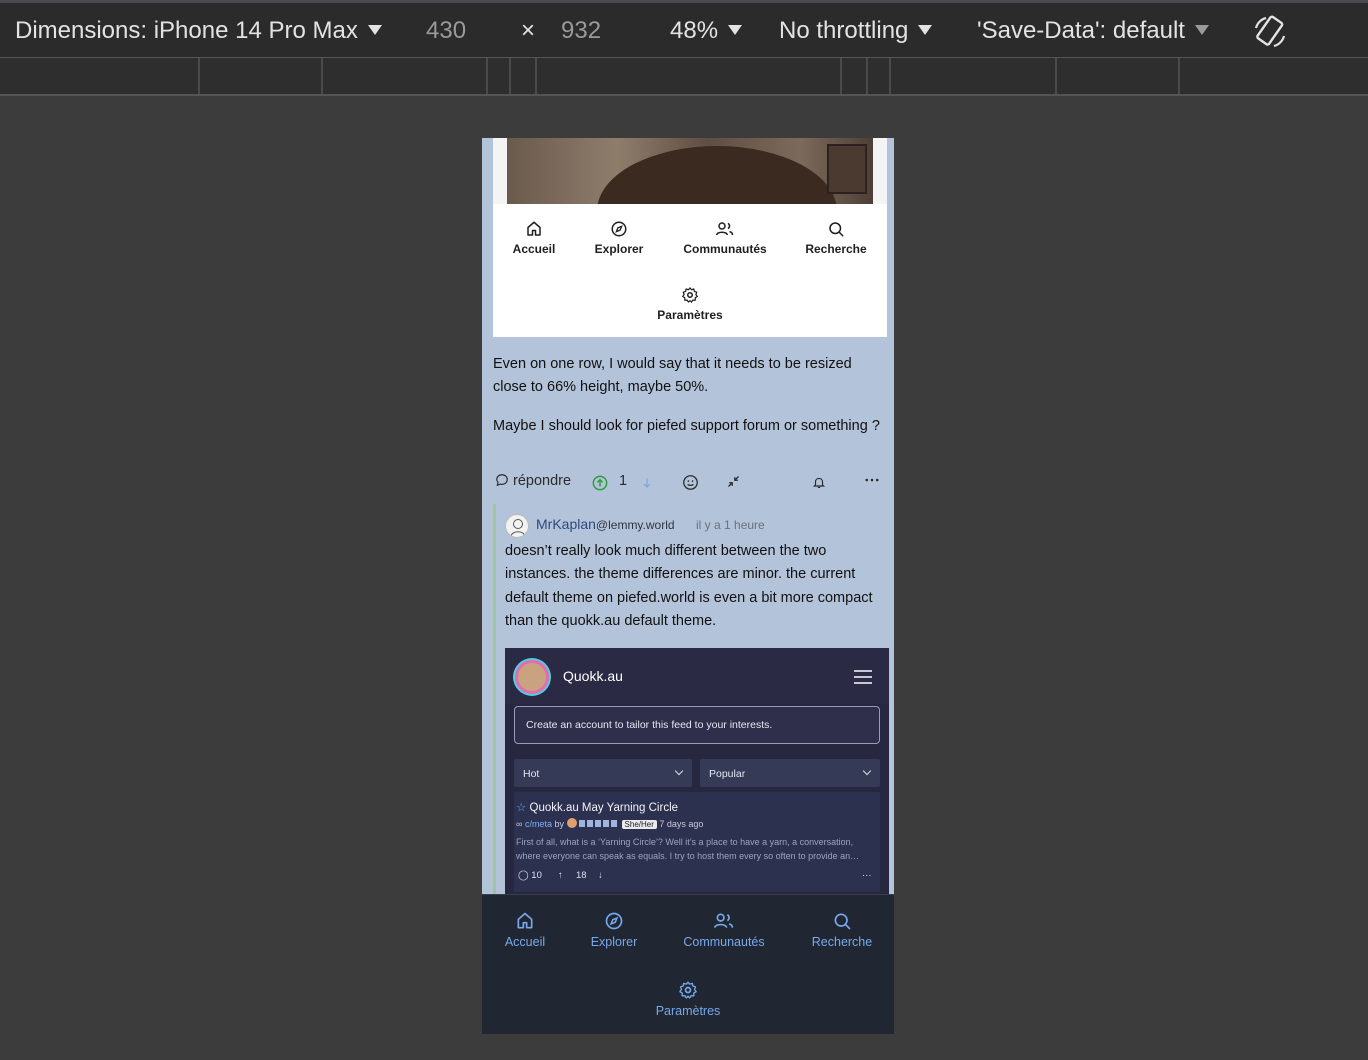 Image resolution: width=1368 pixels, height=1060 pixels. I want to click on embedded-image-top, so click(690, 171).